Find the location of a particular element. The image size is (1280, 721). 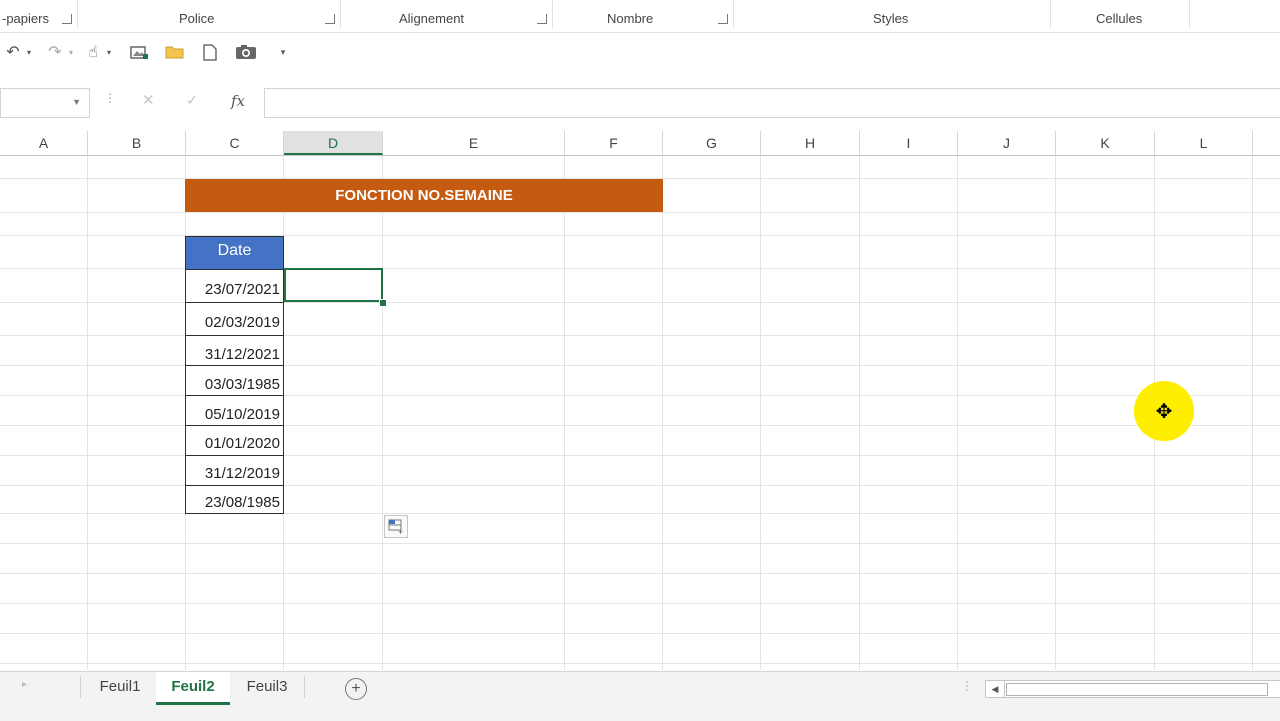

date-cell: 03/03/1985 is located at coordinates (234, 381).